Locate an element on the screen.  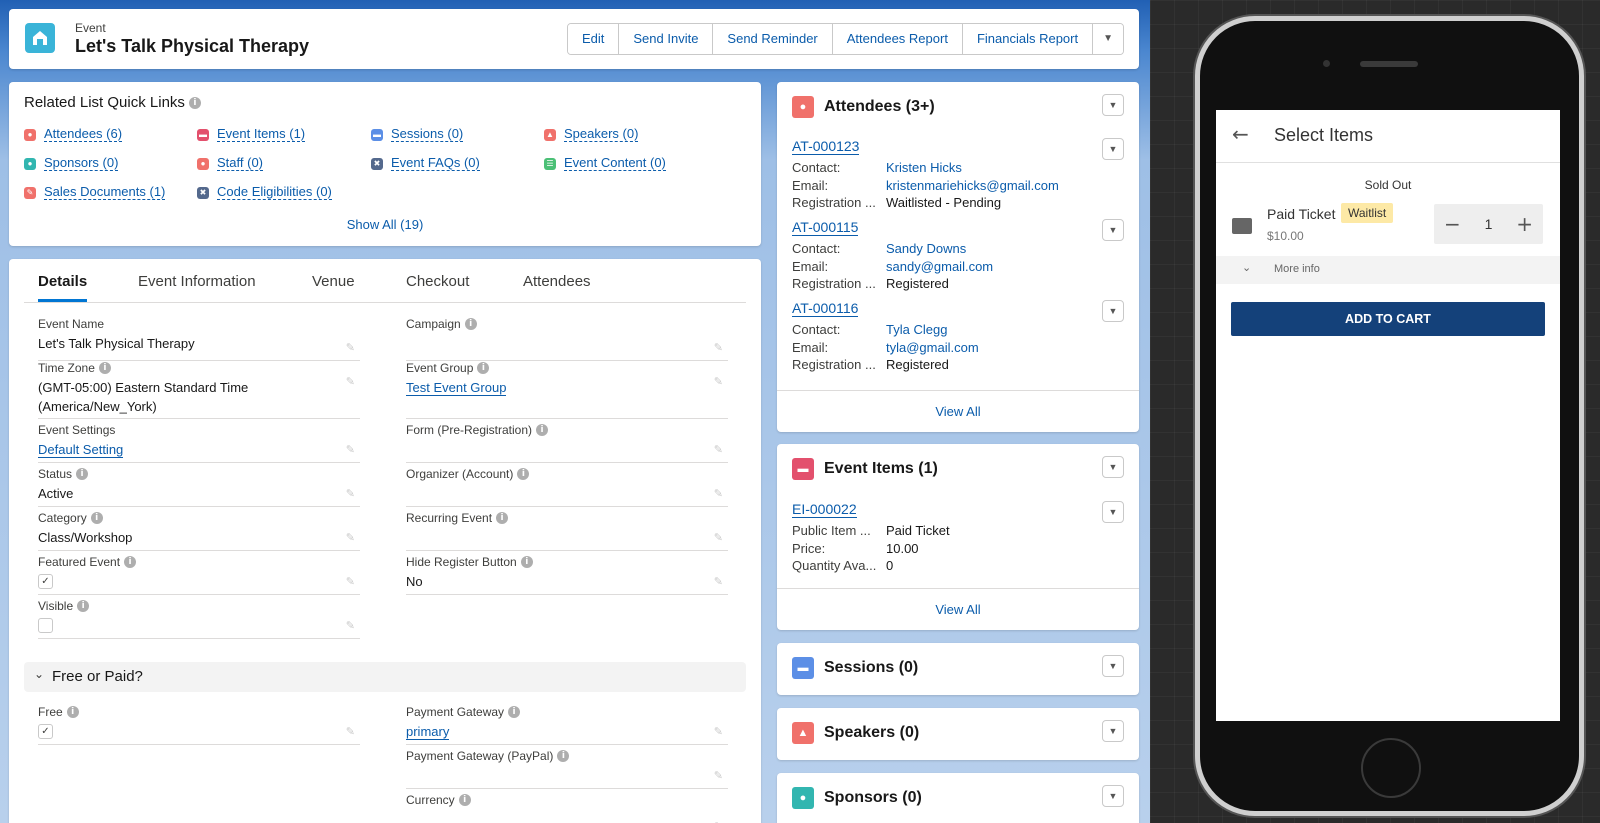
field-visible: Visible i ✎ is located at coordinates (199, 619).